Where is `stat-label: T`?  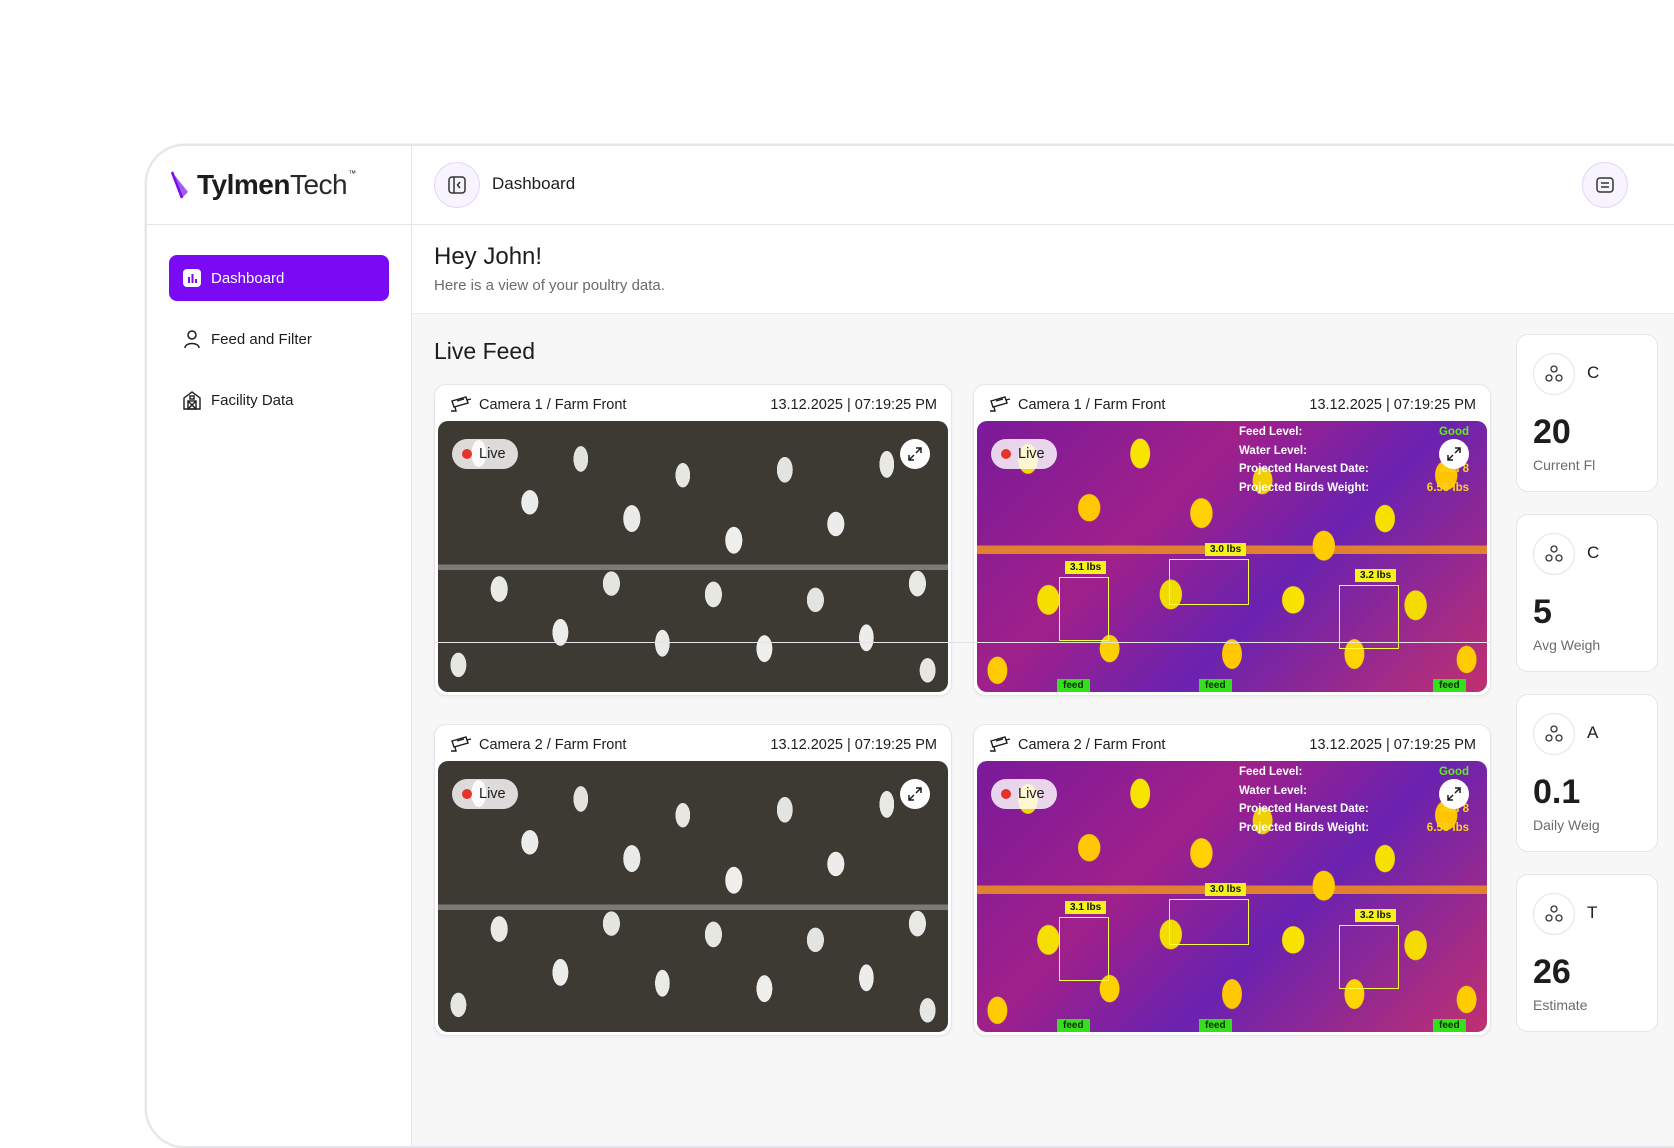
stat-label: T is located at coordinates (1592, 912).